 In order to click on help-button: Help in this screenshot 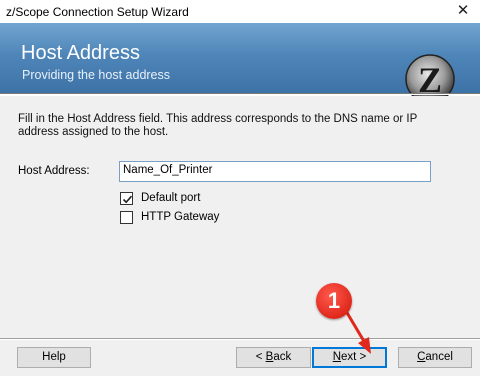, I will do `click(54, 357)`.